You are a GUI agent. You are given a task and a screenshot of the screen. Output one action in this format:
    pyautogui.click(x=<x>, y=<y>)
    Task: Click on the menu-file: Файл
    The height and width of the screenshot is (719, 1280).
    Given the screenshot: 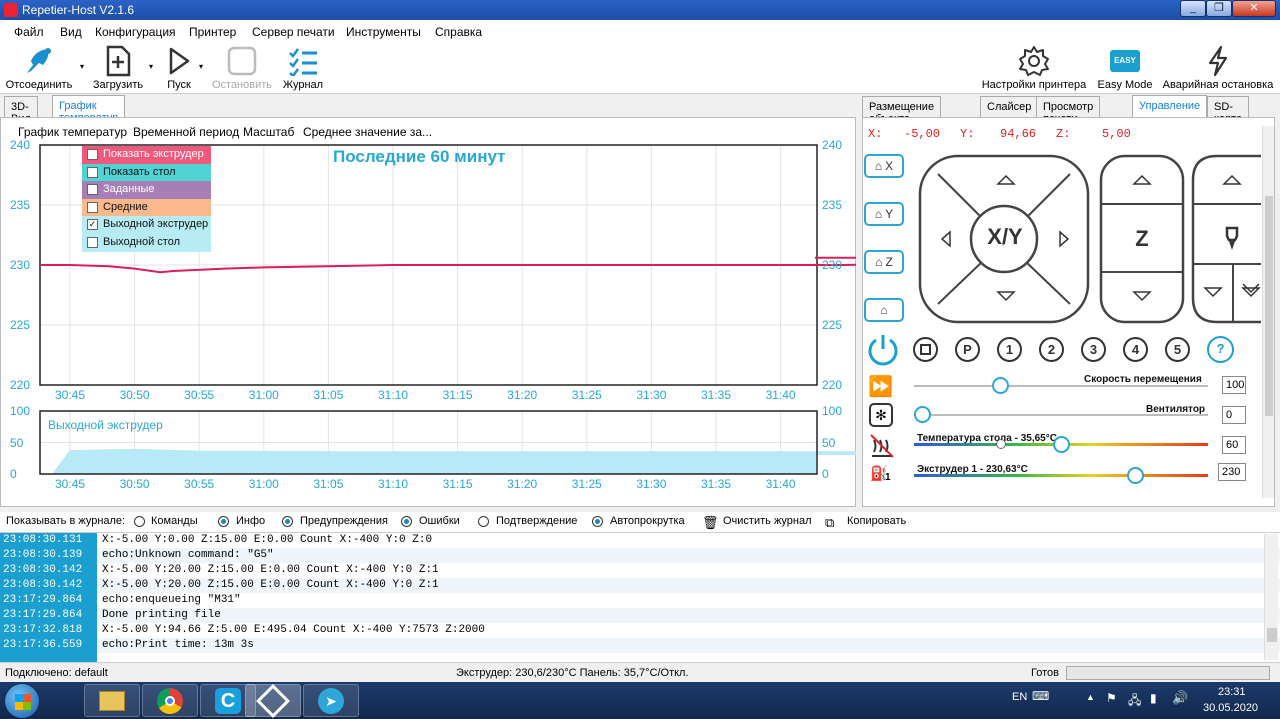 What is the action you would take?
    pyautogui.click(x=29, y=32)
    